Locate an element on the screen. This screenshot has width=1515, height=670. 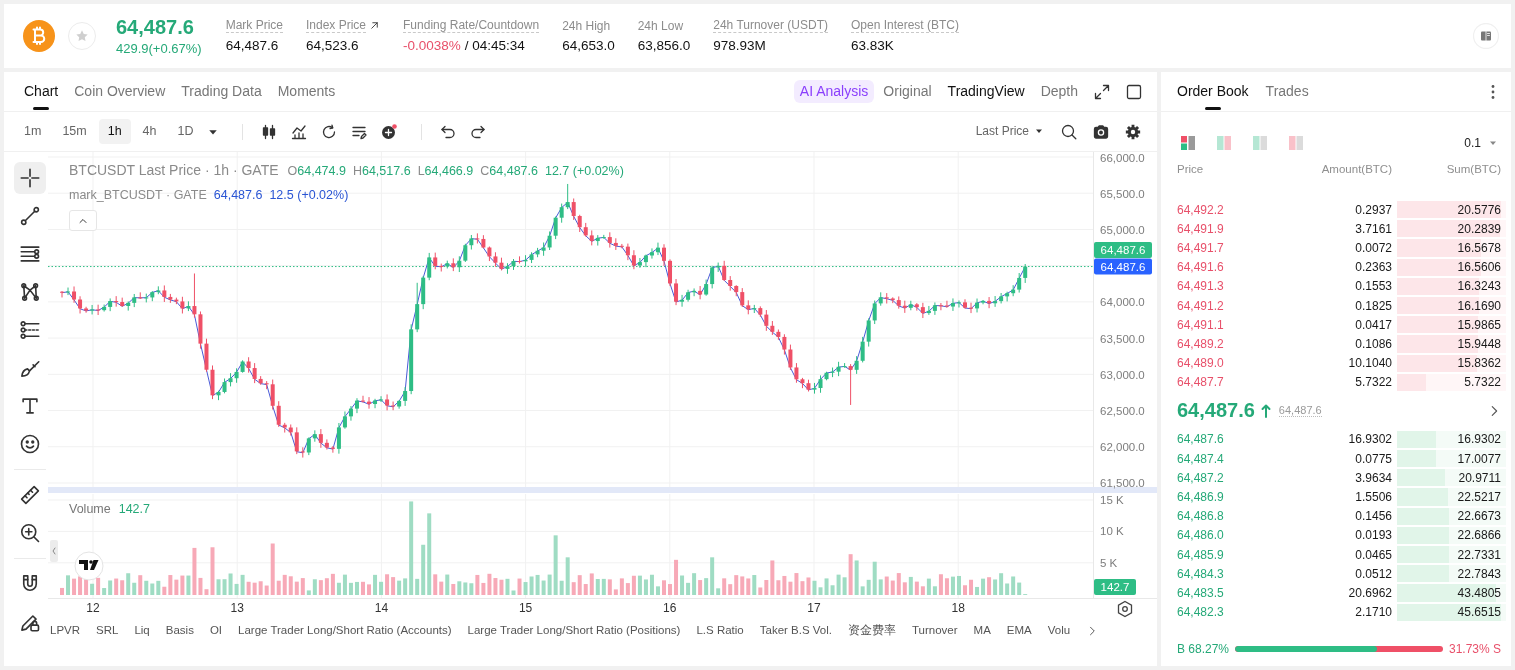
indicator-tab: Large Trader Long/Short Ratio (Positions) is located at coordinates (574, 631).